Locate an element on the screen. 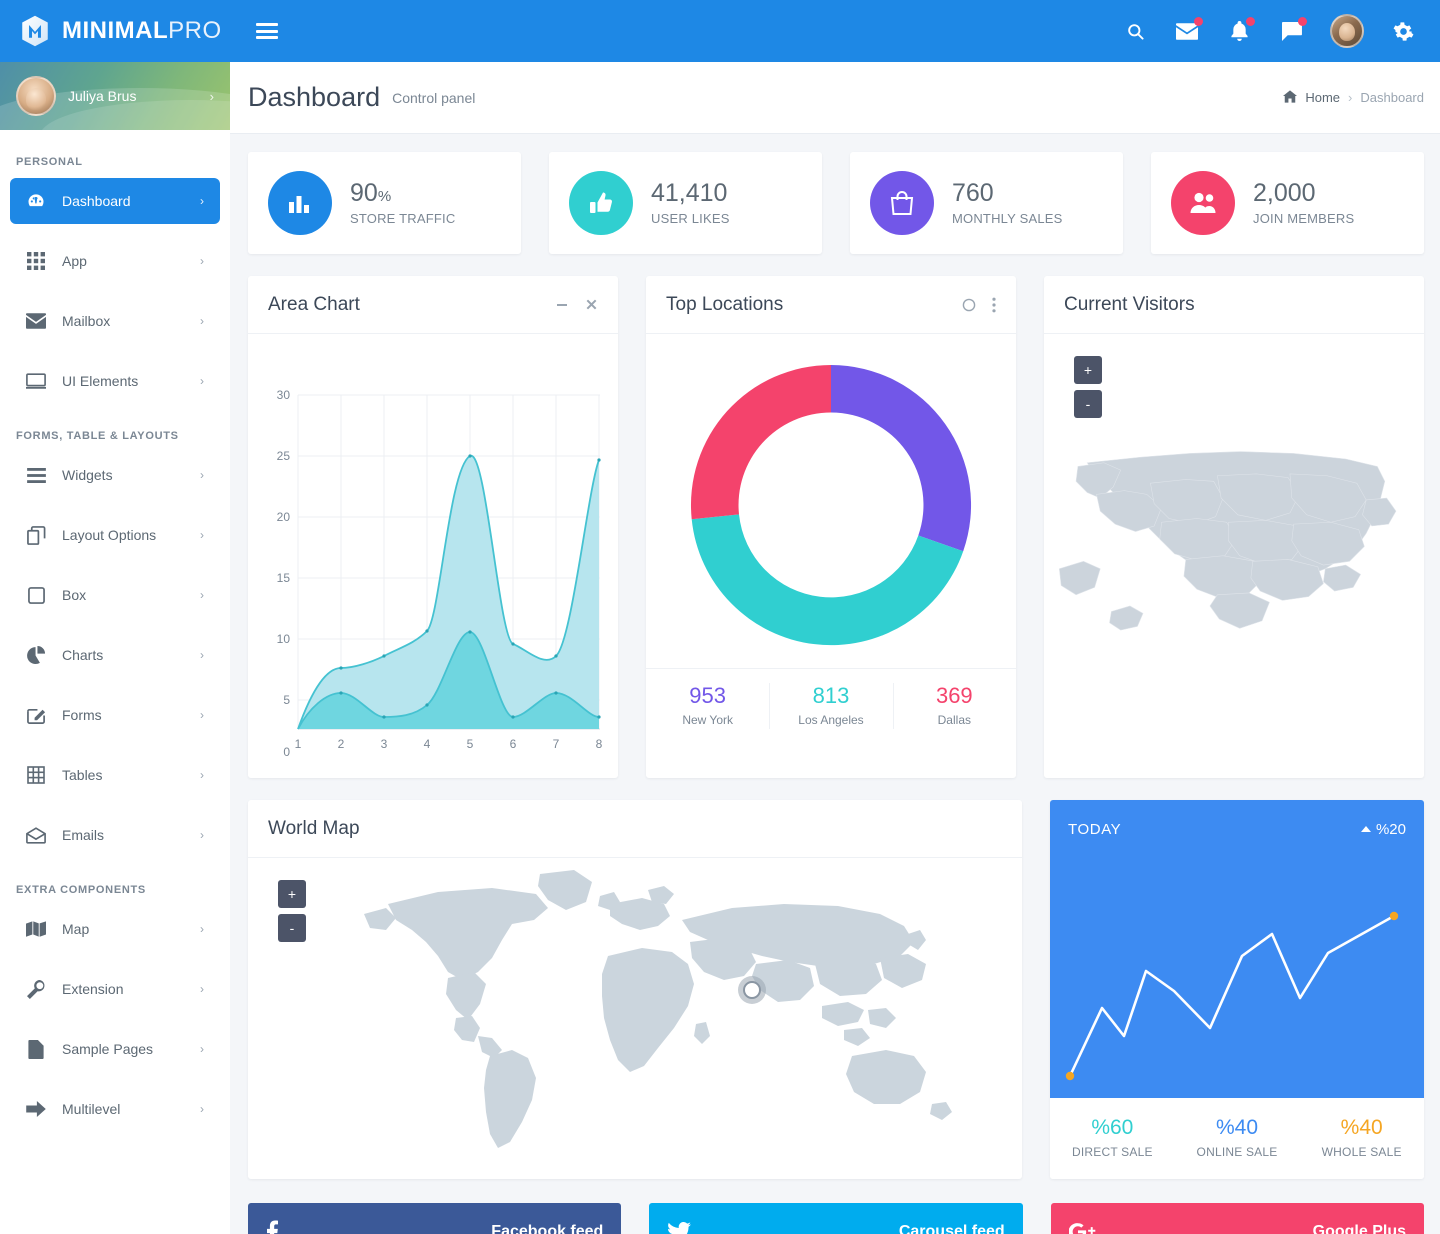 The image size is (1440, 1234). today-delta: %20 is located at coordinates (1383, 829).